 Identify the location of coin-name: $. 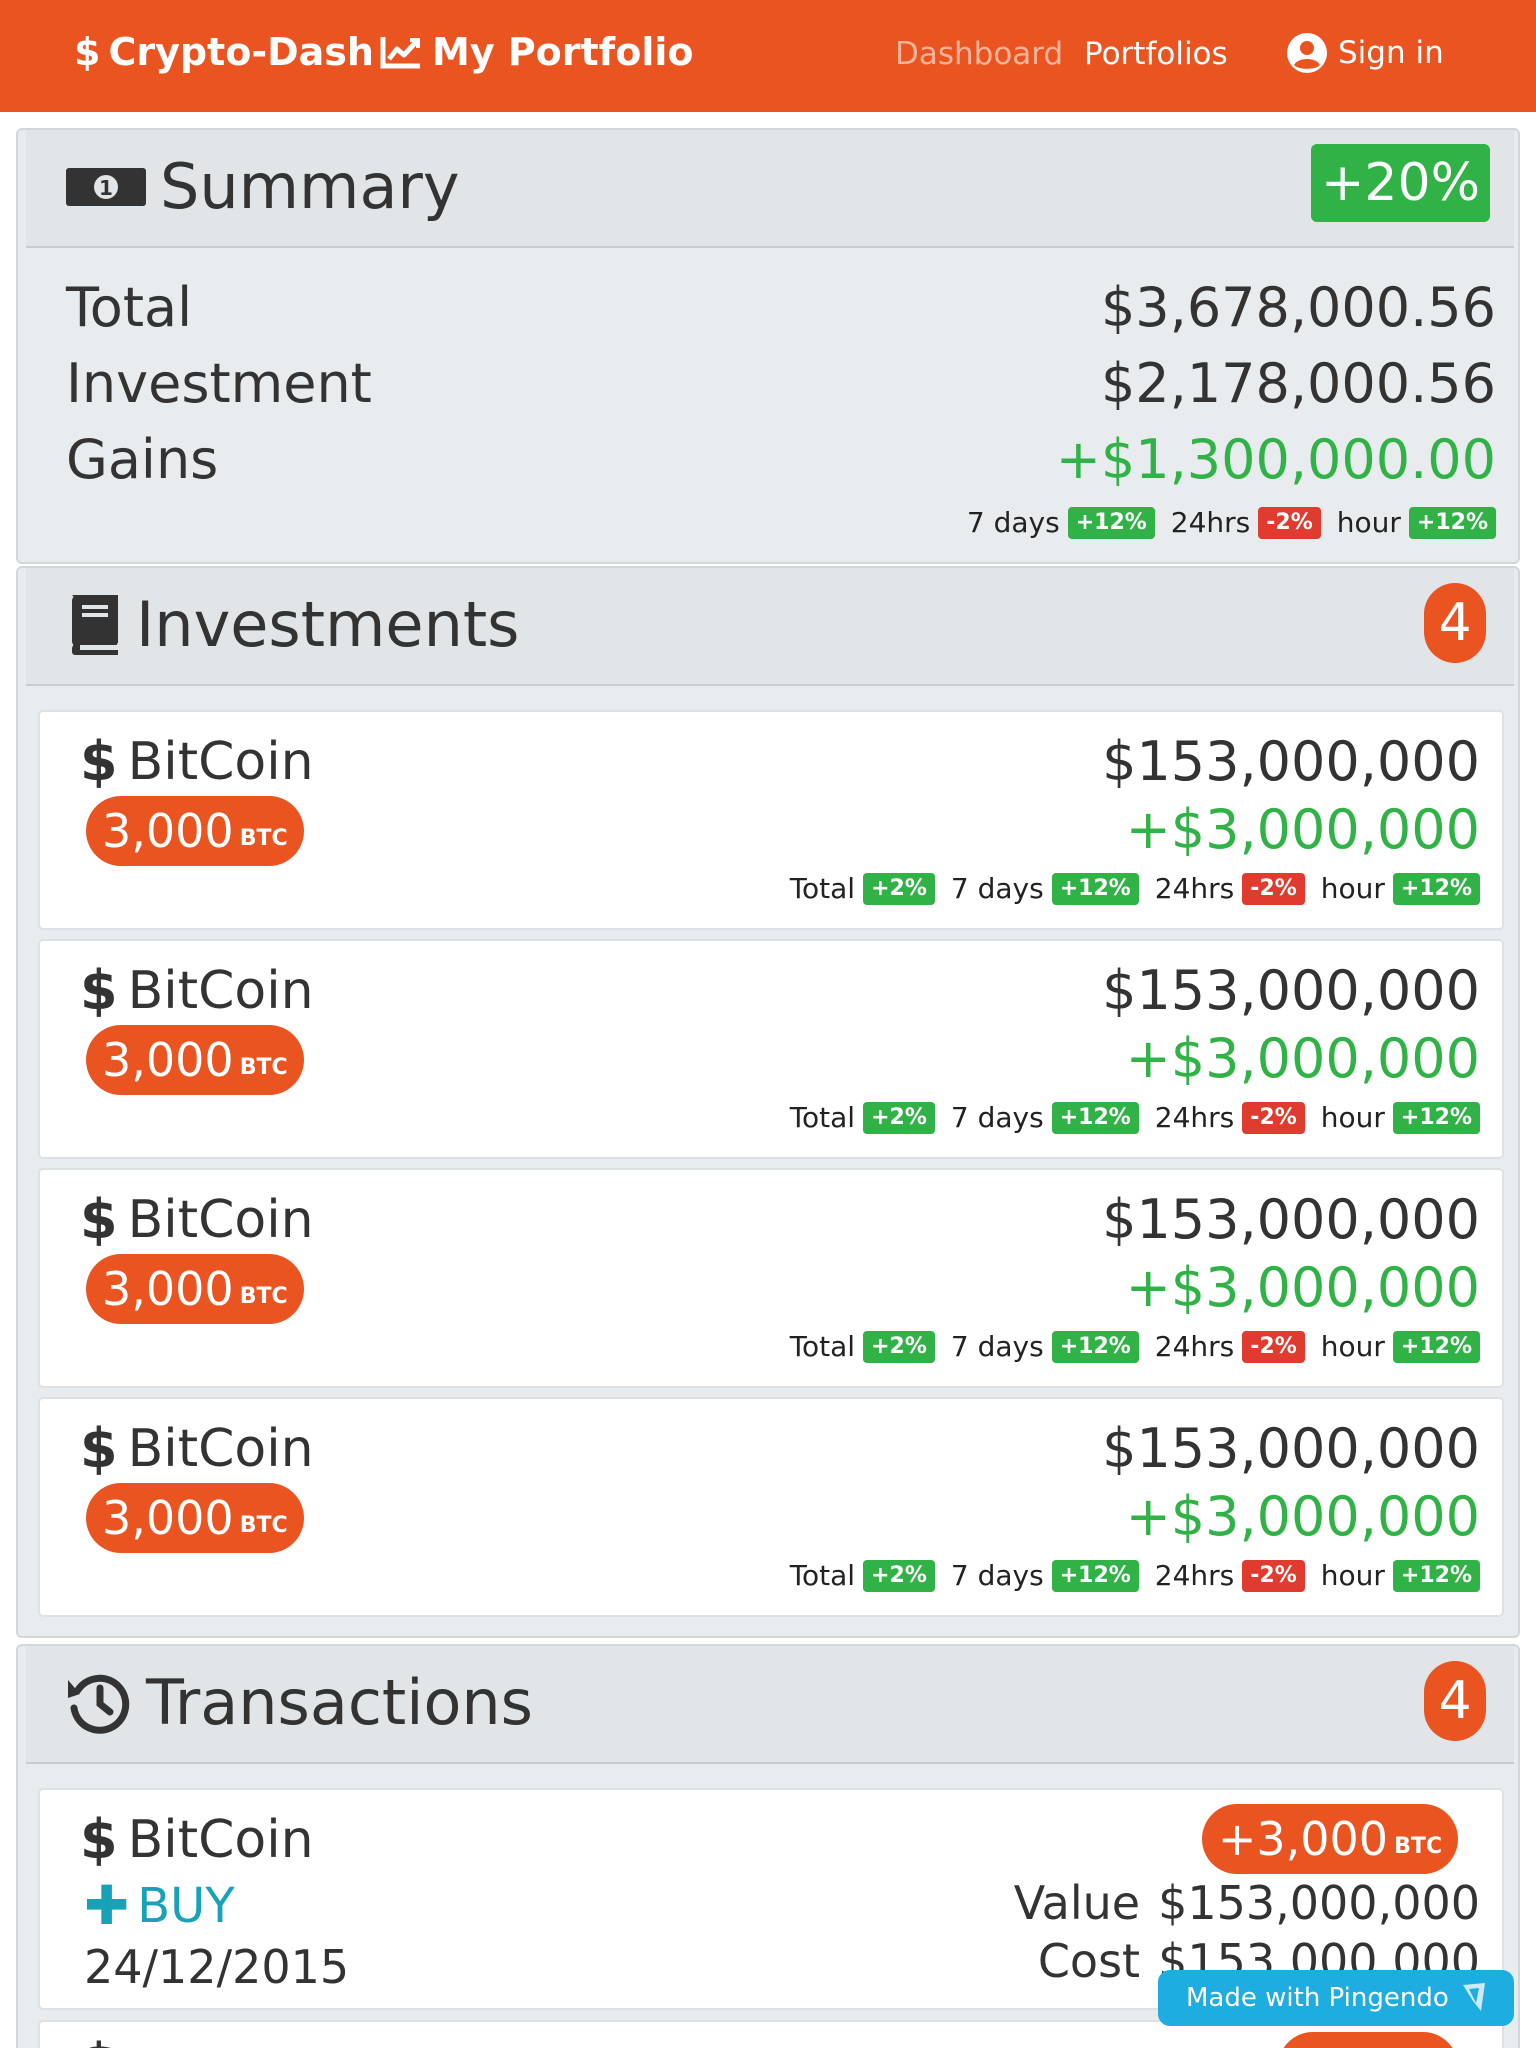
(104, 2040).